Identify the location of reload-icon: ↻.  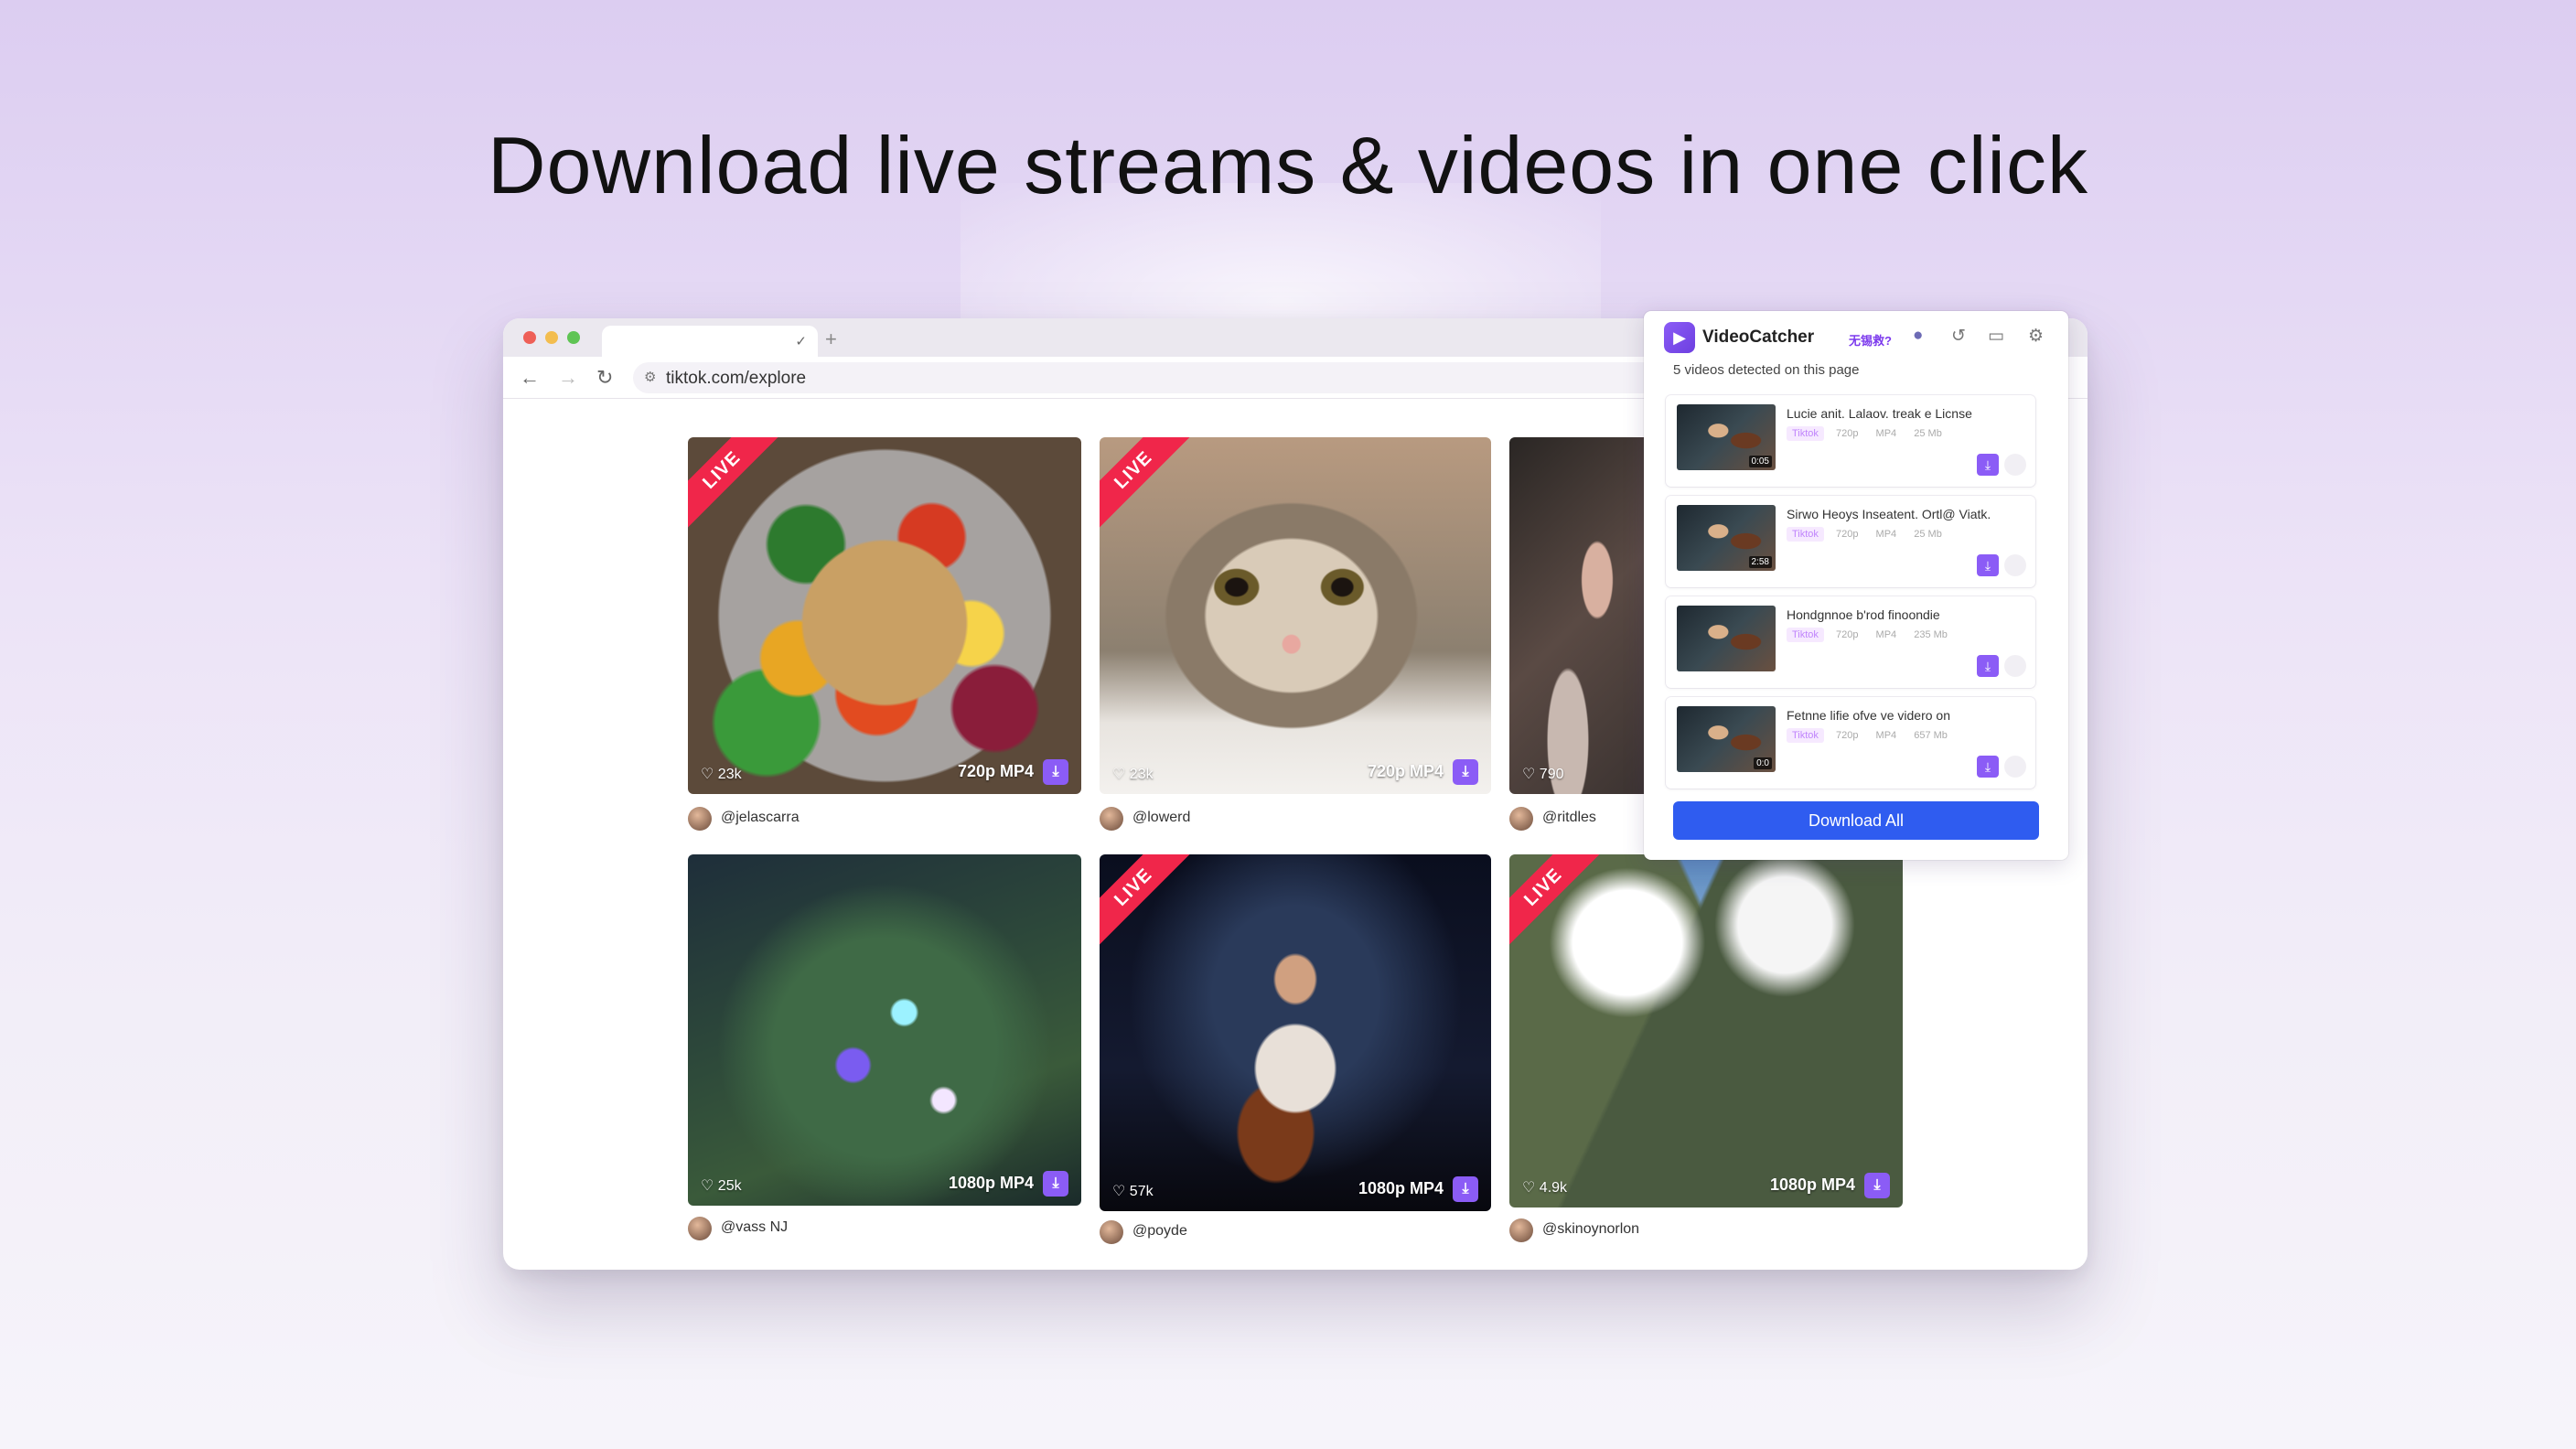
(605, 378).